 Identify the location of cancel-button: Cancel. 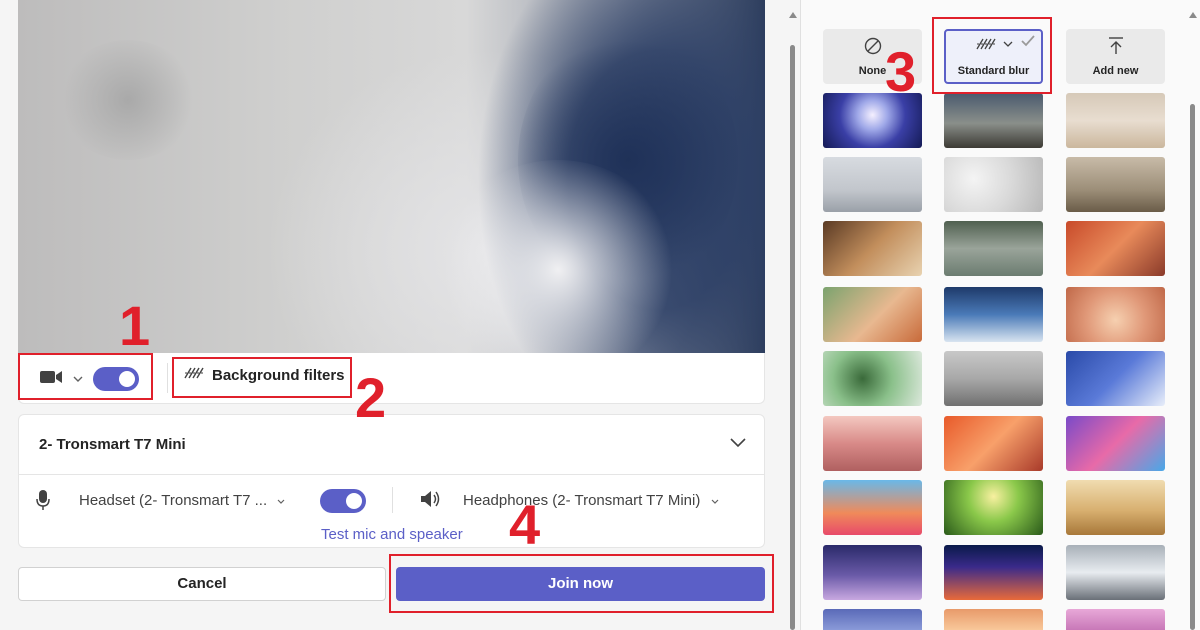
(202, 584).